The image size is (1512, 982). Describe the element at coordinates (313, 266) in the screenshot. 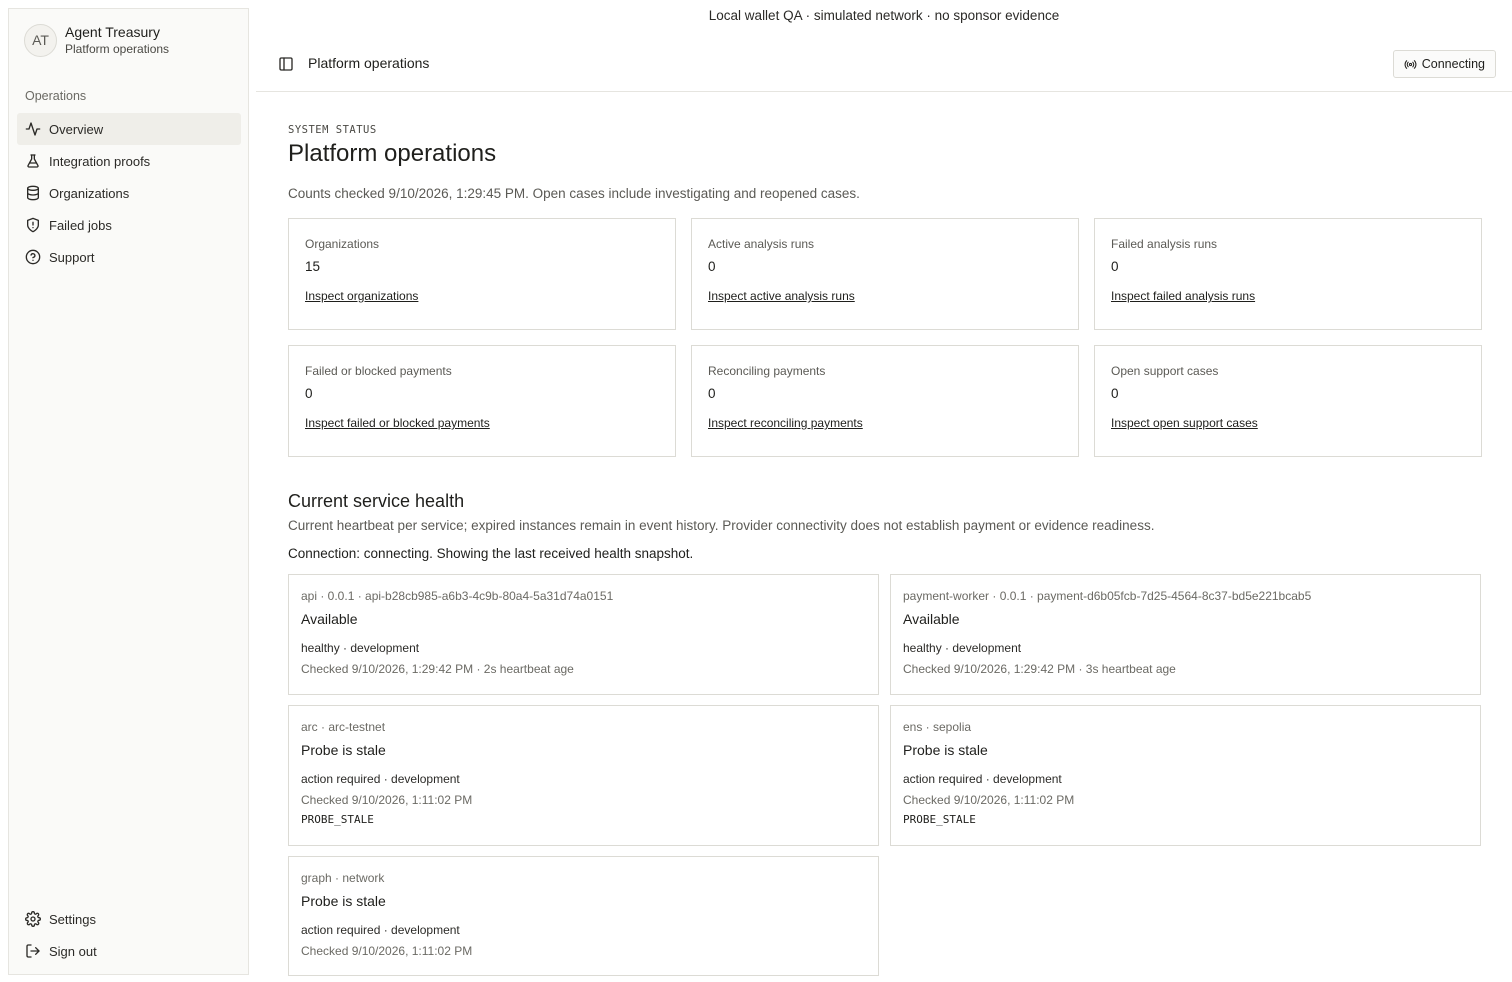

I see `metric-value: 15` at that location.